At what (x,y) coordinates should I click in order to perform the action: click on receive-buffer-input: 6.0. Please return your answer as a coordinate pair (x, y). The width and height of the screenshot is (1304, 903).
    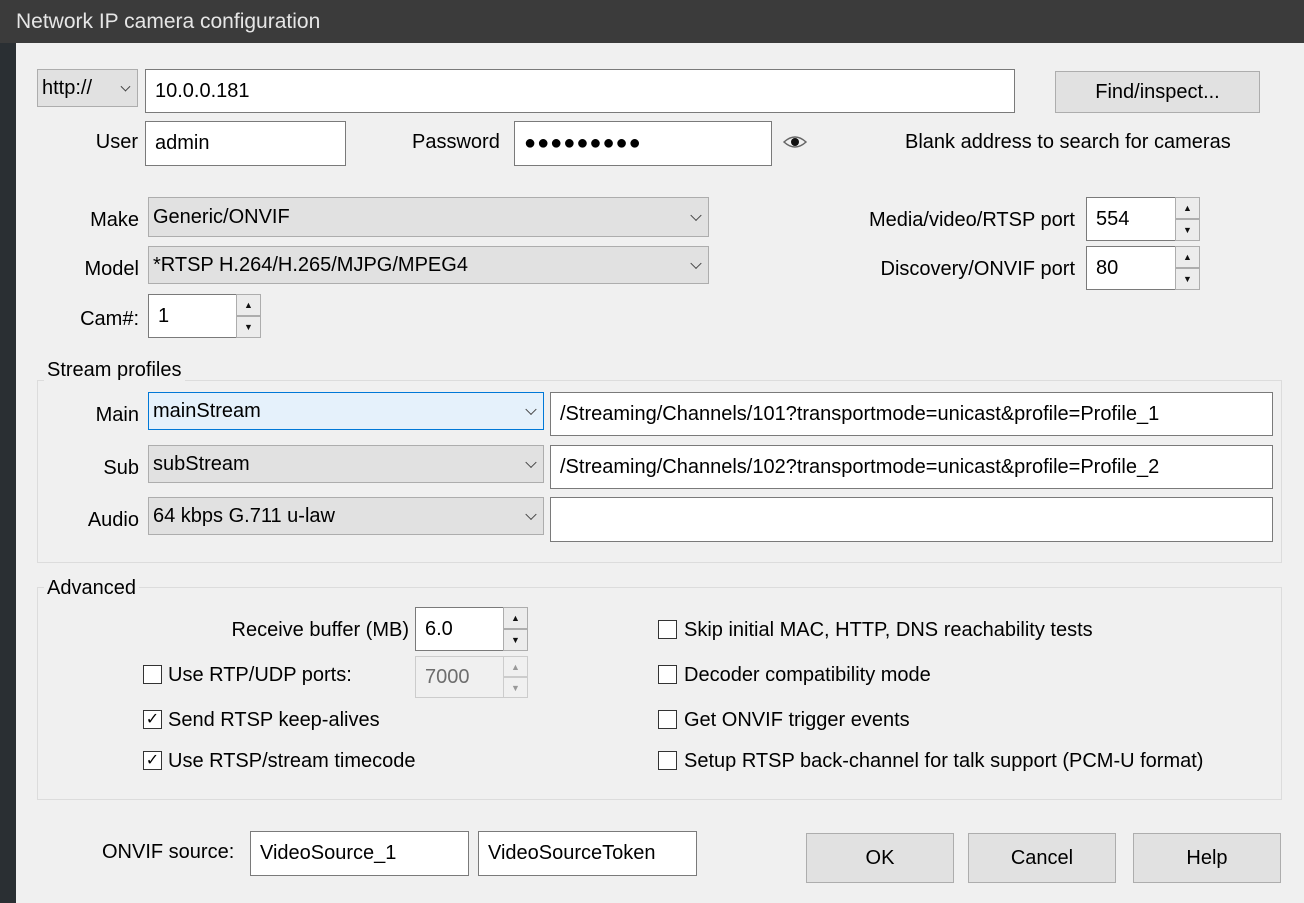
    Looking at the image, I should click on (459, 629).